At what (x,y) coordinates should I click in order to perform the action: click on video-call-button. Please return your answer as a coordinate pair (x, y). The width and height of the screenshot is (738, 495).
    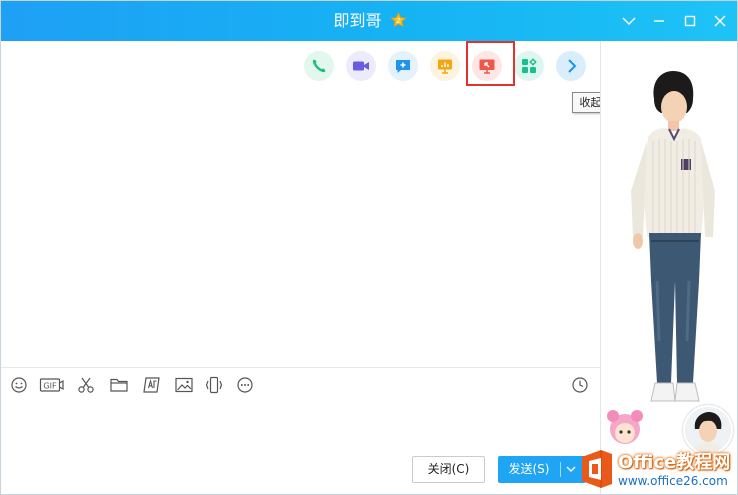
    Looking at the image, I should click on (361, 66).